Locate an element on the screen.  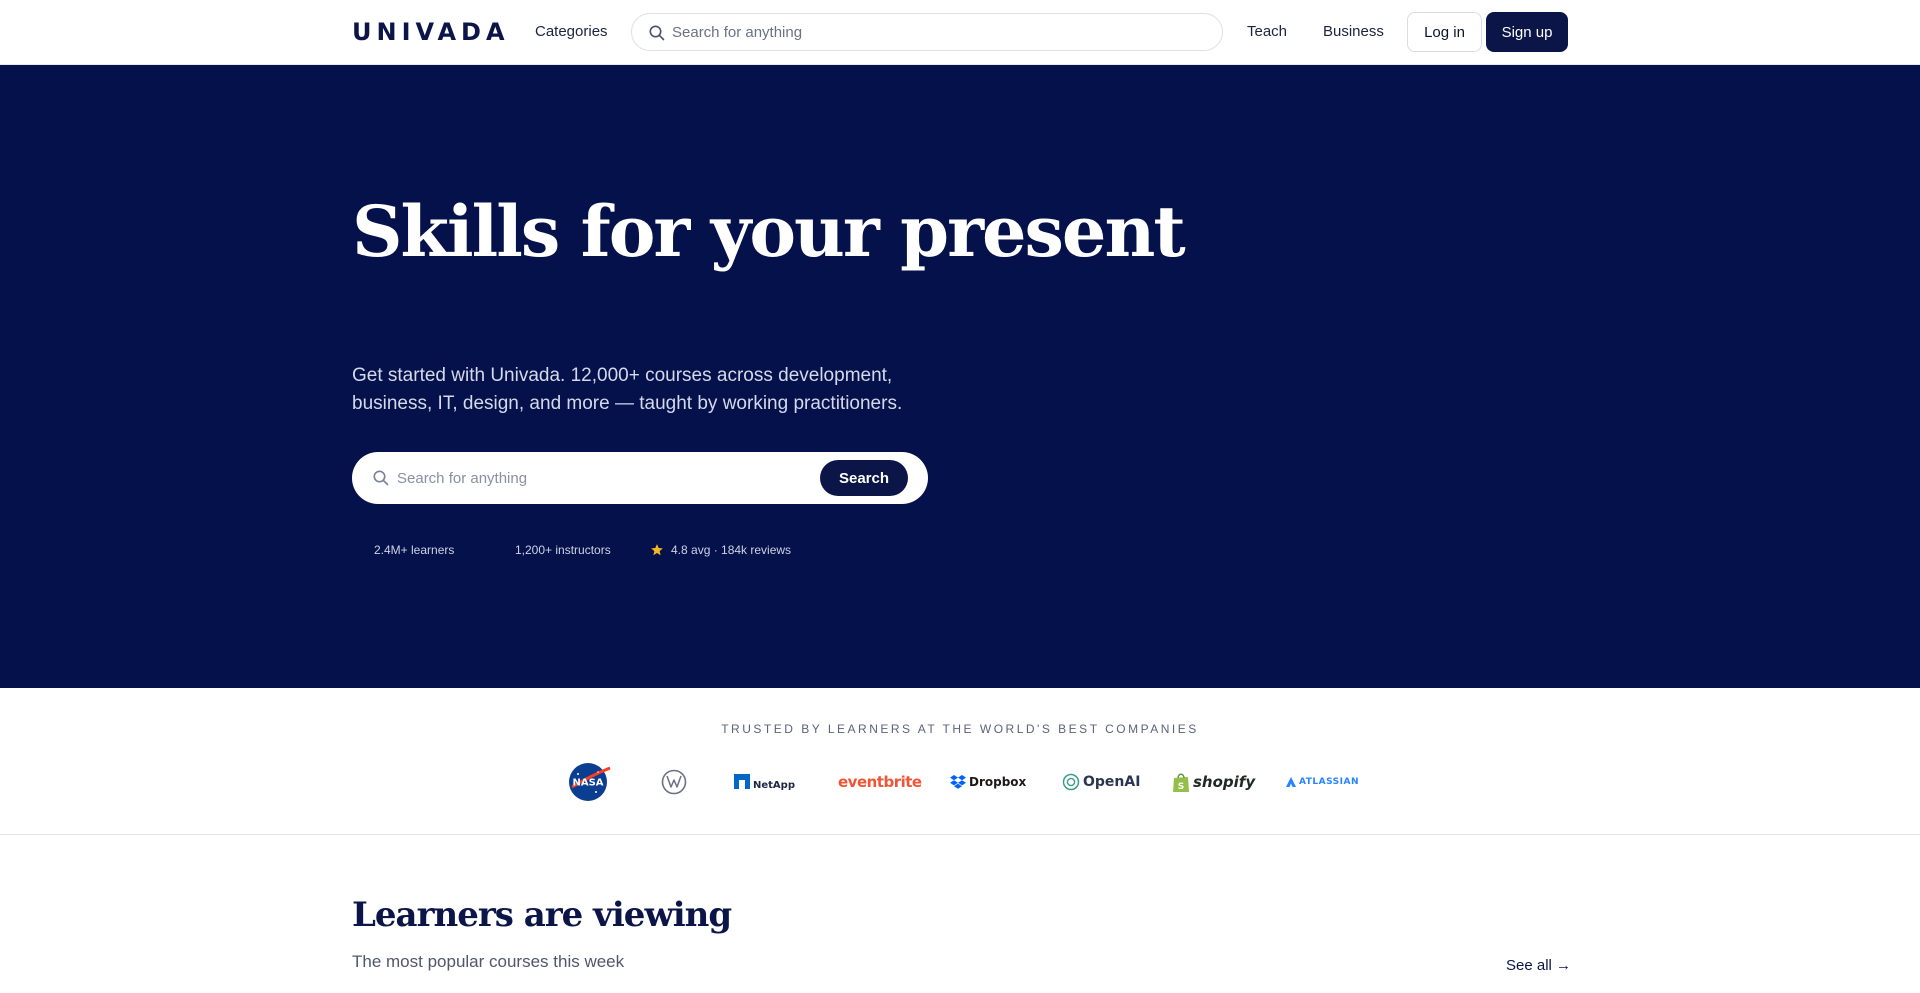
openai-icon is located at coordinates (1071, 782).